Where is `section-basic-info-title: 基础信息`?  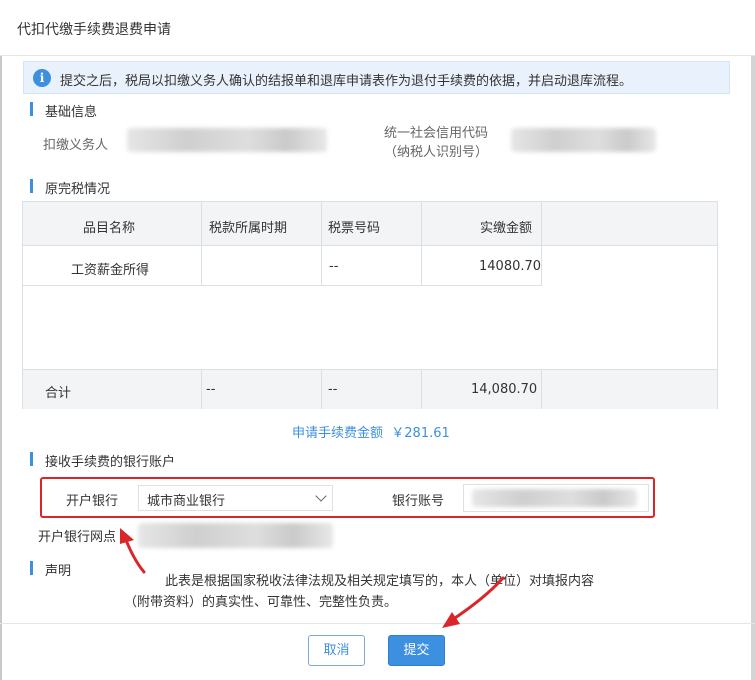
section-basic-info-title: 基础信息 is located at coordinates (71, 112).